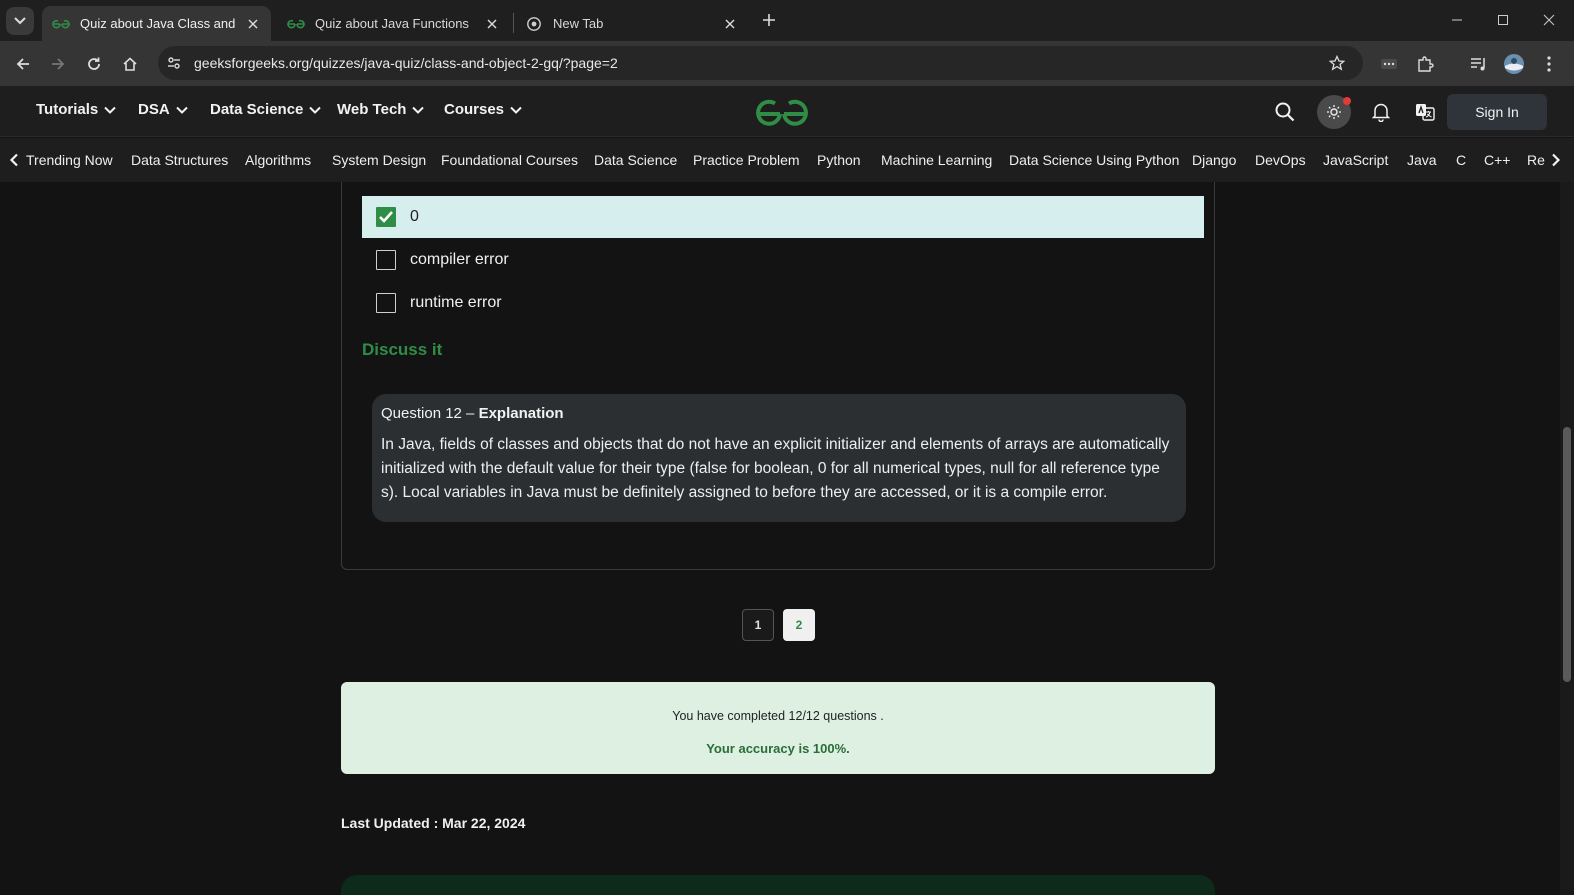  I want to click on chevron-left-icon, so click(14, 160).